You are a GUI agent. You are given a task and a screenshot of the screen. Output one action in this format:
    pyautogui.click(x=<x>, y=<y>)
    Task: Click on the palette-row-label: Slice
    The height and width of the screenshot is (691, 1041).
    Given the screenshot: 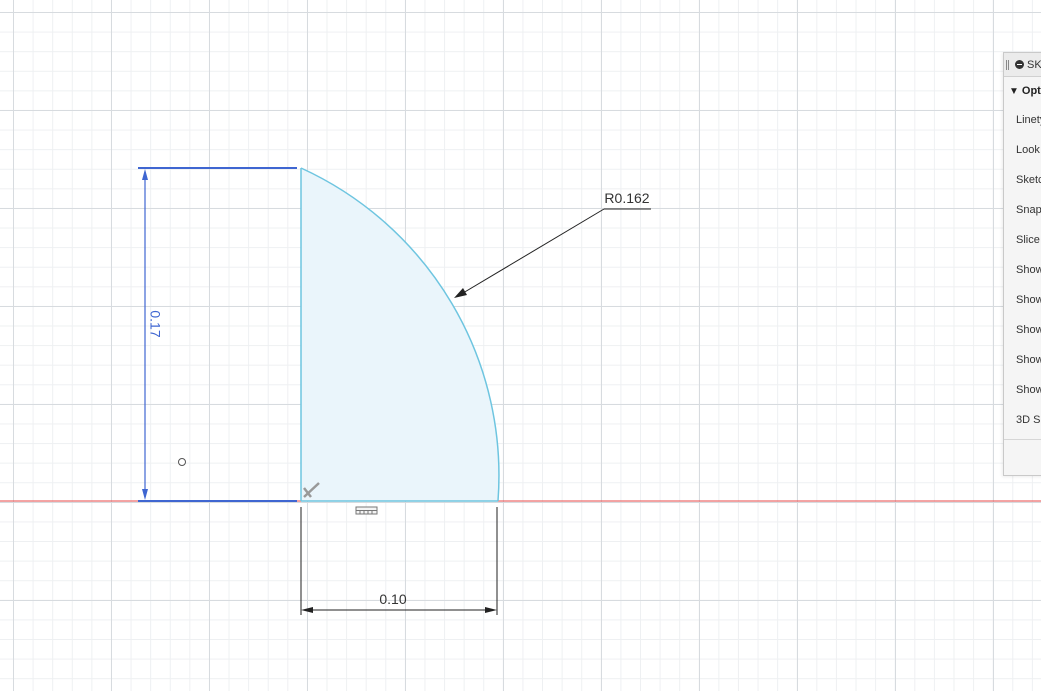 What is the action you would take?
    pyautogui.click(x=1028, y=240)
    